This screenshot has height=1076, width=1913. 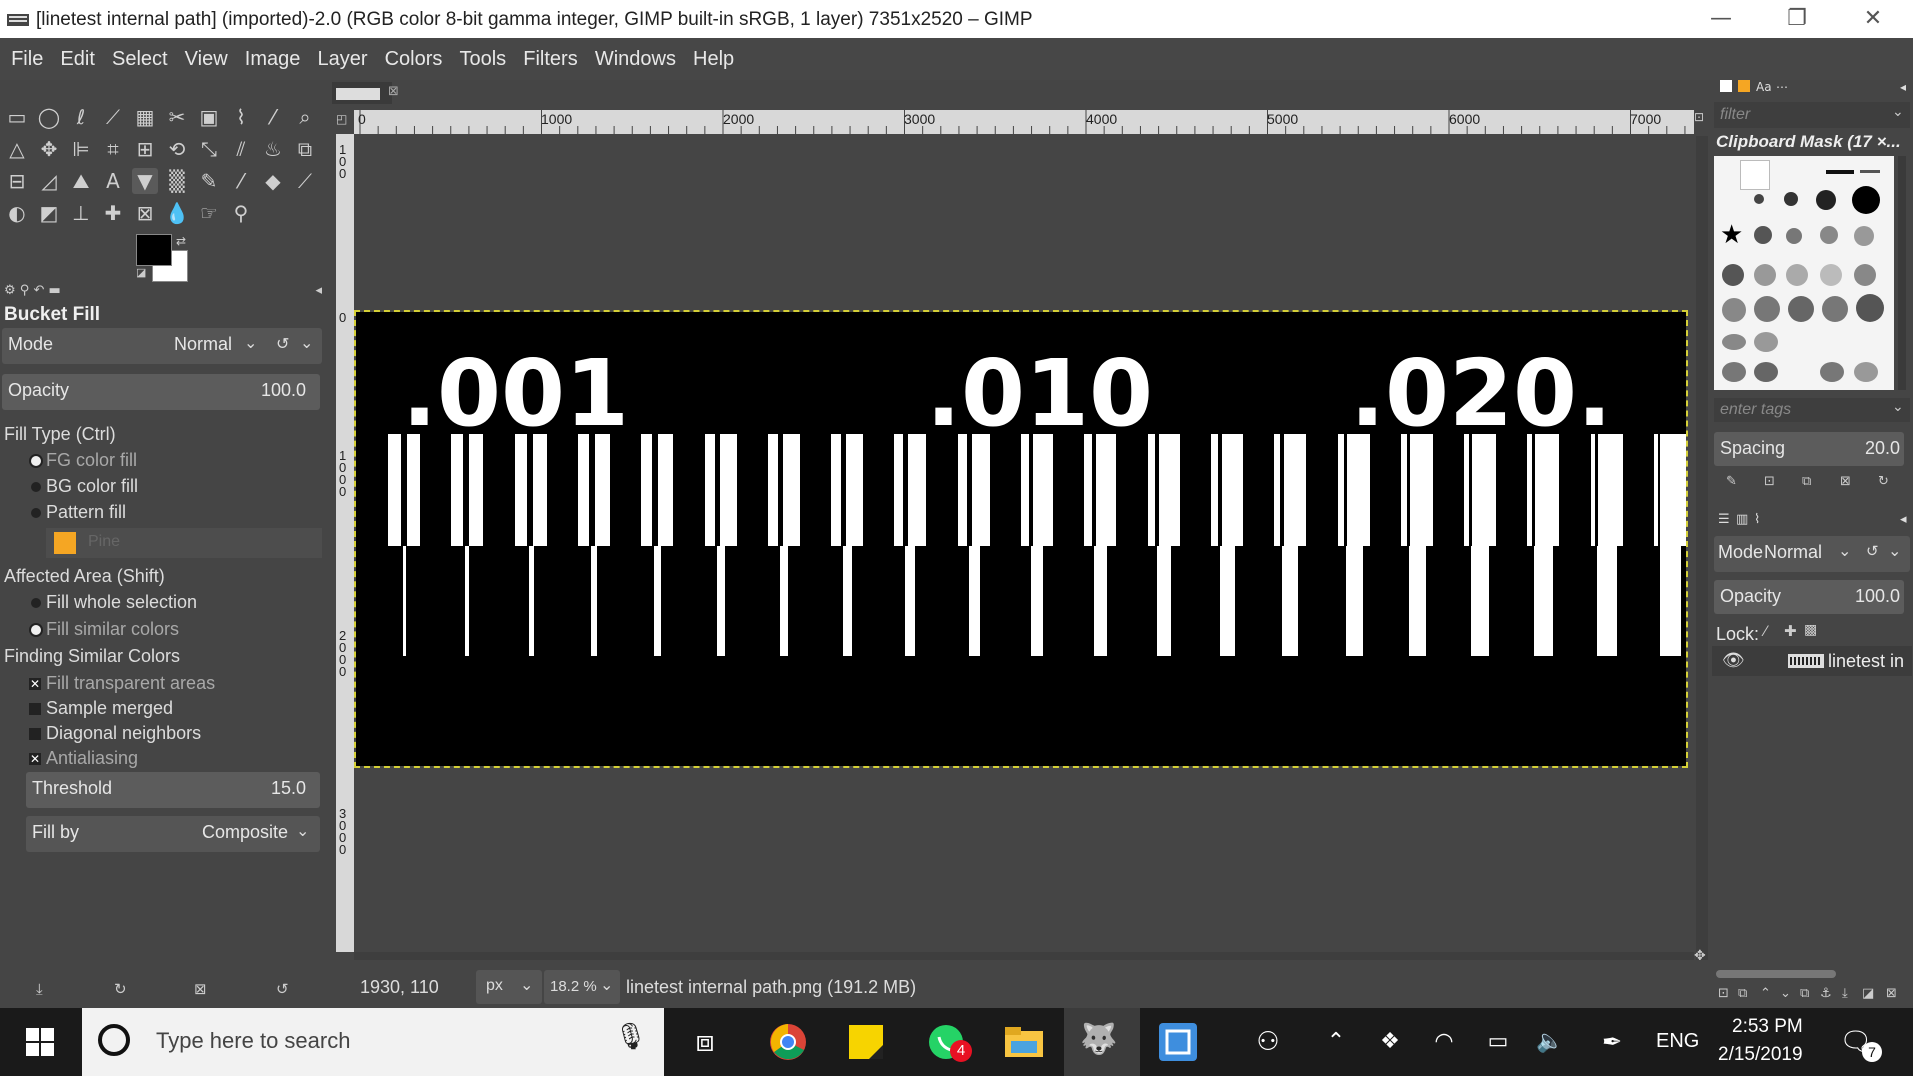 What do you see at coordinates (273, 149) in the screenshot?
I see `warp-transform-icon: ♨` at bounding box center [273, 149].